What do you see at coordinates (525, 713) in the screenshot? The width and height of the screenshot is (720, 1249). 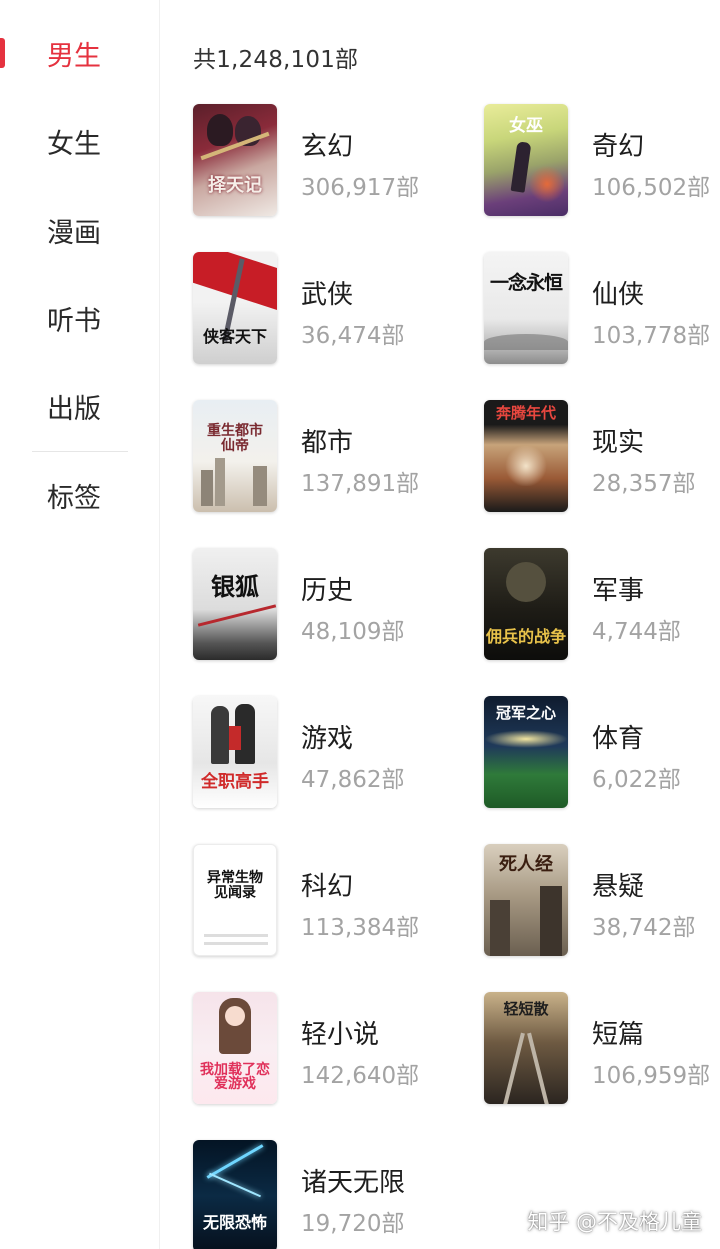 I see `cover-title: 冠军之心` at bounding box center [525, 713].